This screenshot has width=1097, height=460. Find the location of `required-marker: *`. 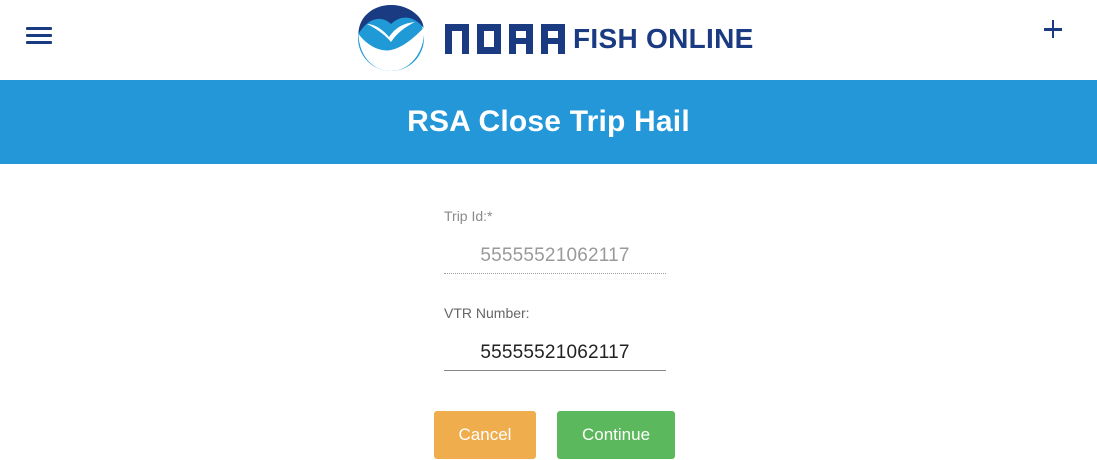

required-marker: * is located at coordinates (490, 216).